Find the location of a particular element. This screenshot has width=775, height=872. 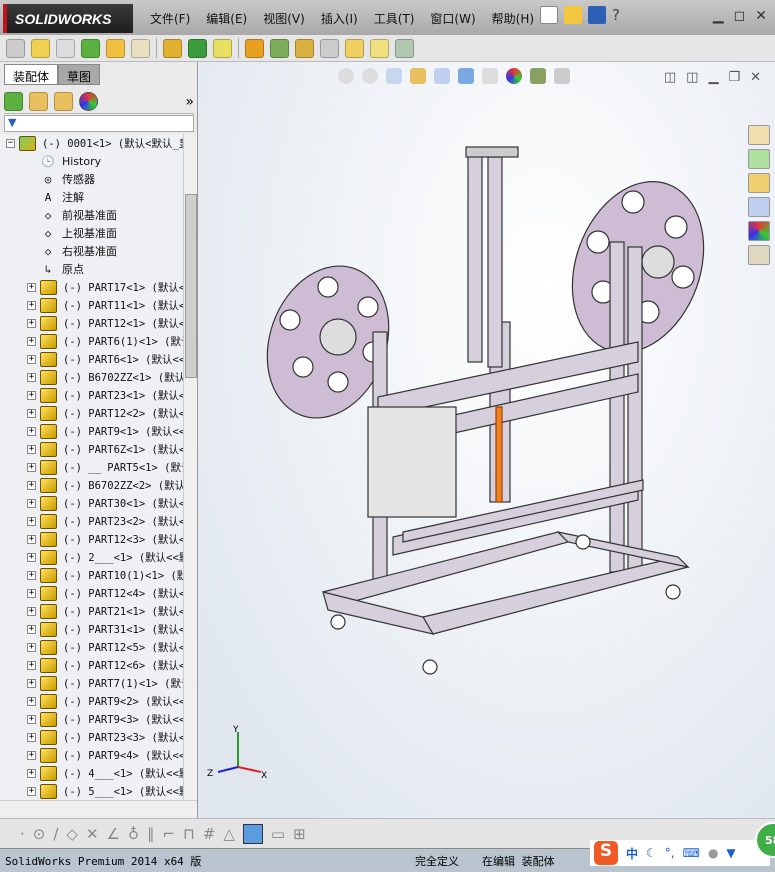

punctuation-icon: °, is located at coordinates (670, 853).